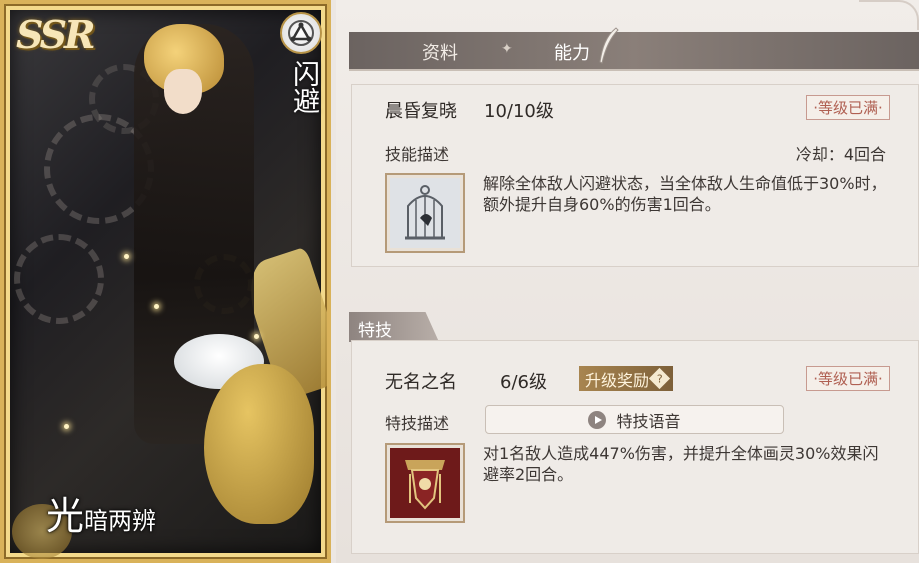 This screenshot has width=919, height=563. Describe the element at coordinates (59, 279) in the screenshot. I see `gear-decoration` at that location.